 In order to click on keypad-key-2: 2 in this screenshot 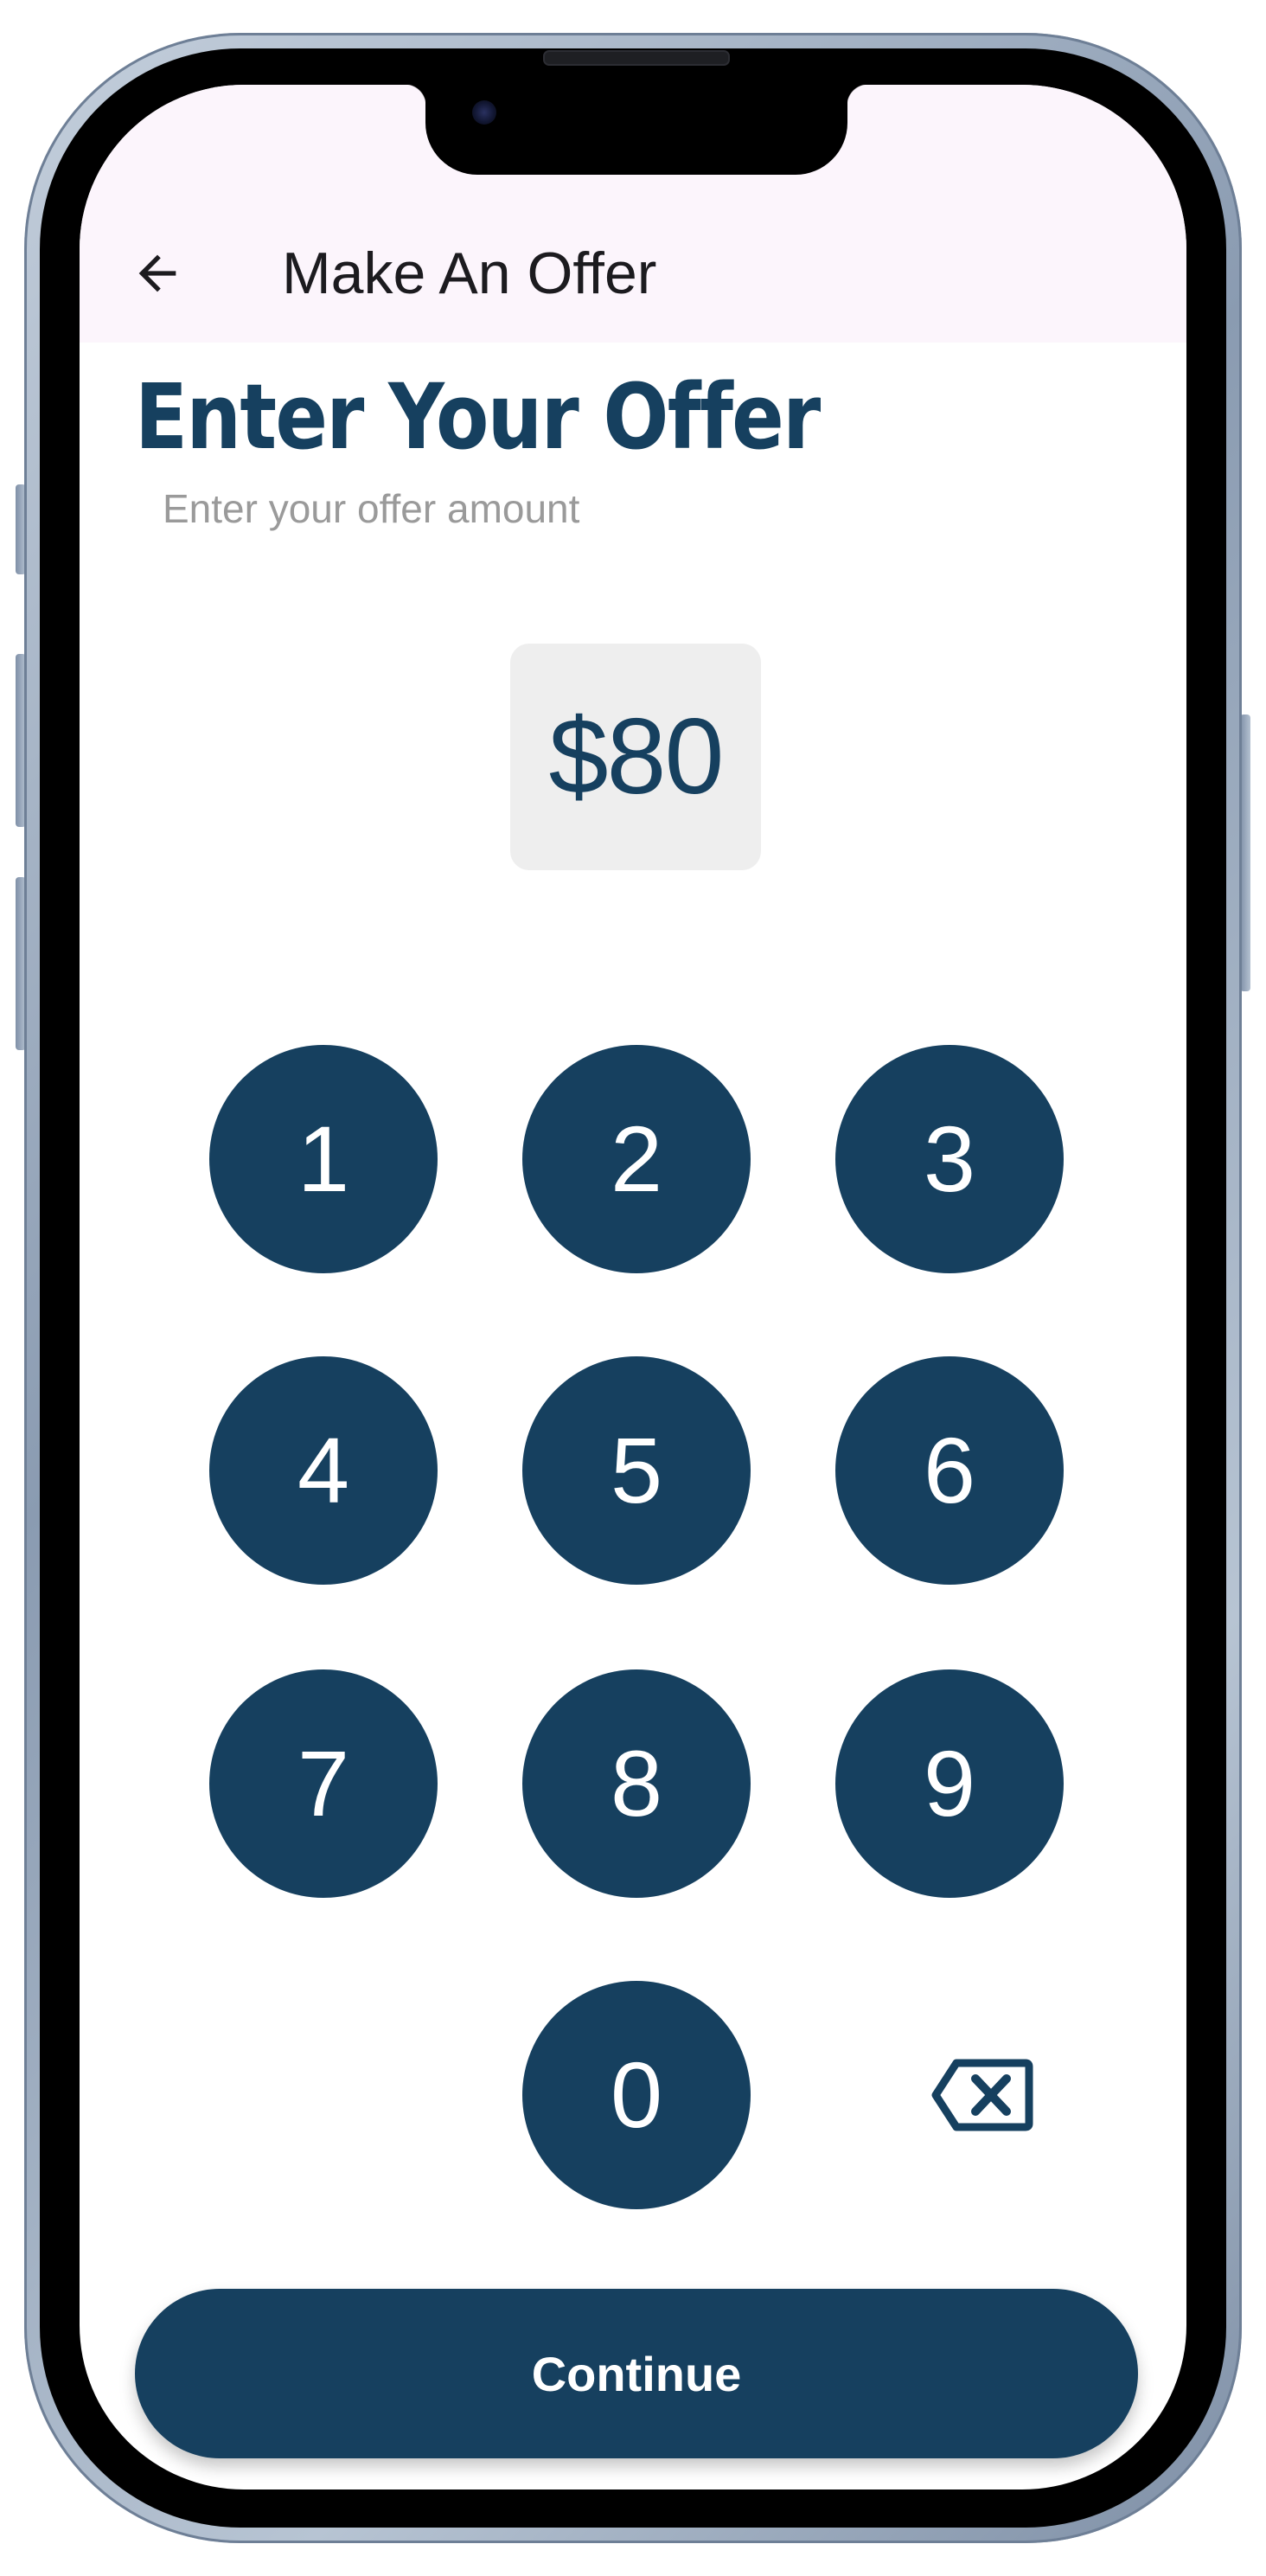, I will do `click(636, 1159)`.